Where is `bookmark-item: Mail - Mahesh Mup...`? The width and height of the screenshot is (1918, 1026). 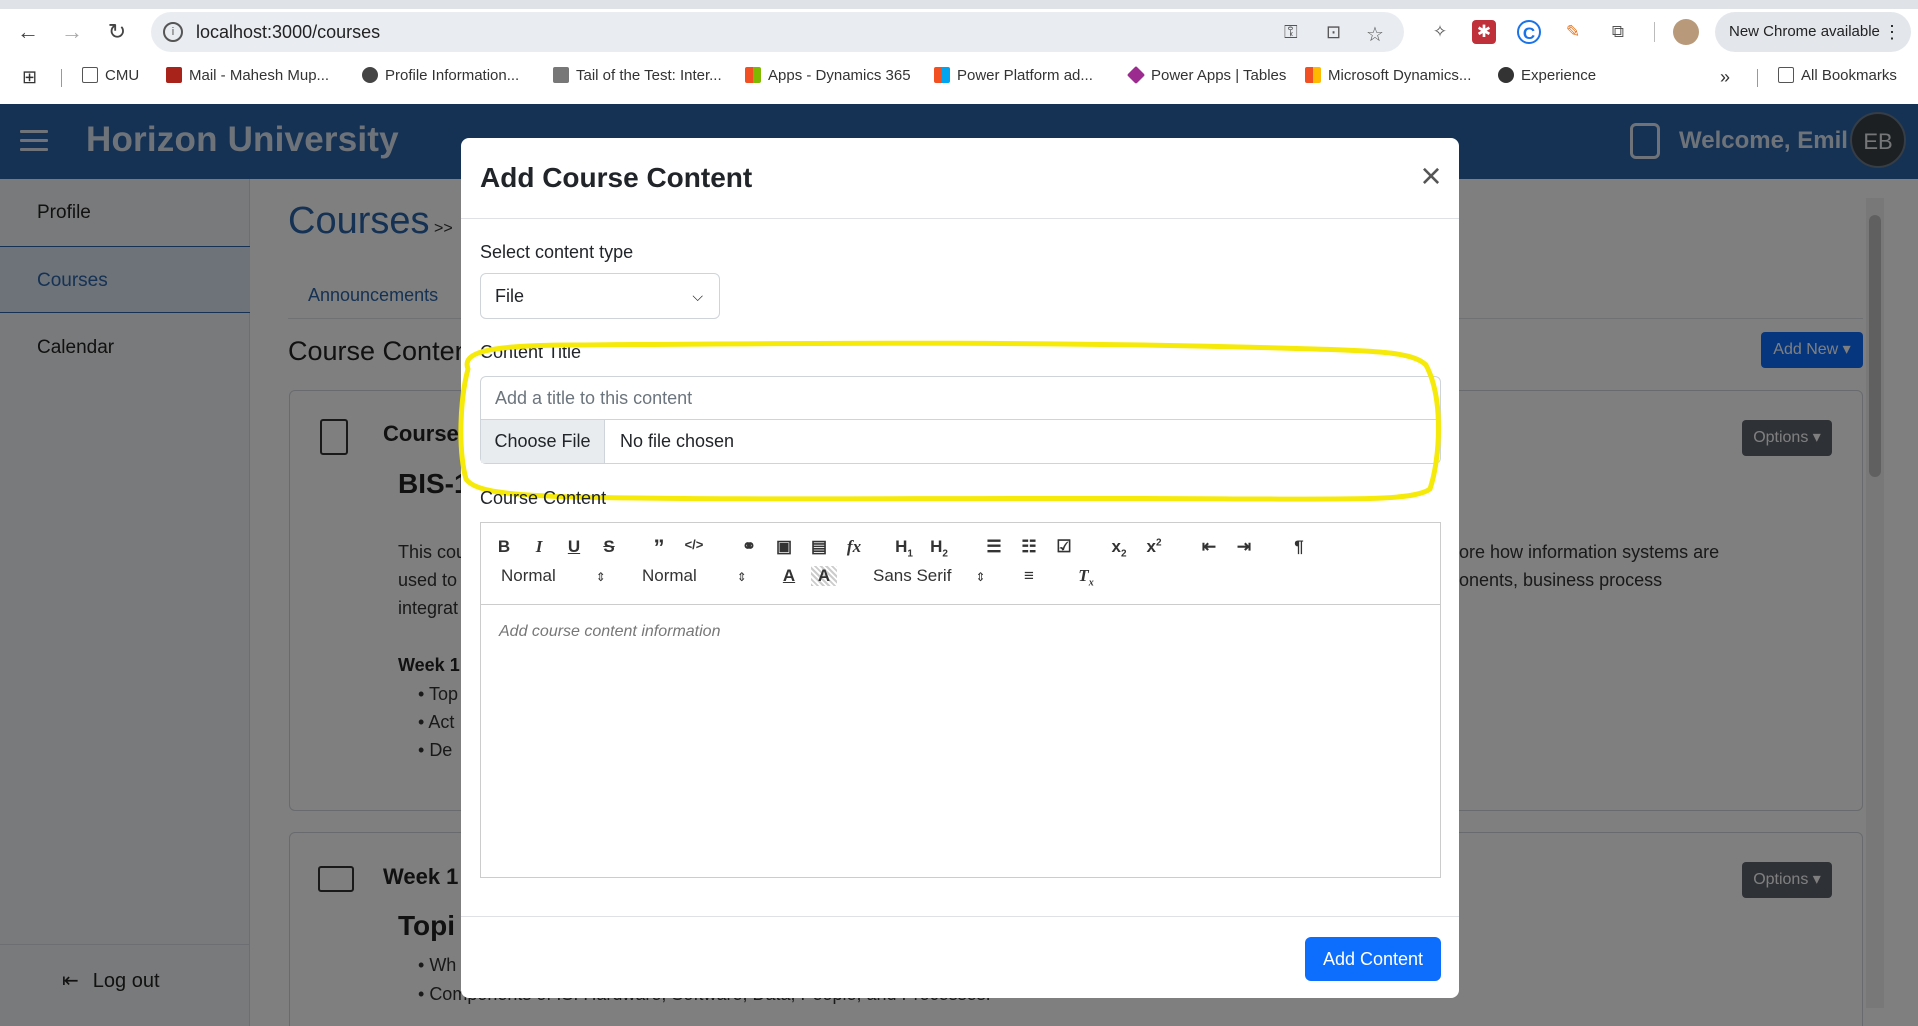 bookmark-item: Mail - Mahesh Mup... is located at coordinates (247, 75).